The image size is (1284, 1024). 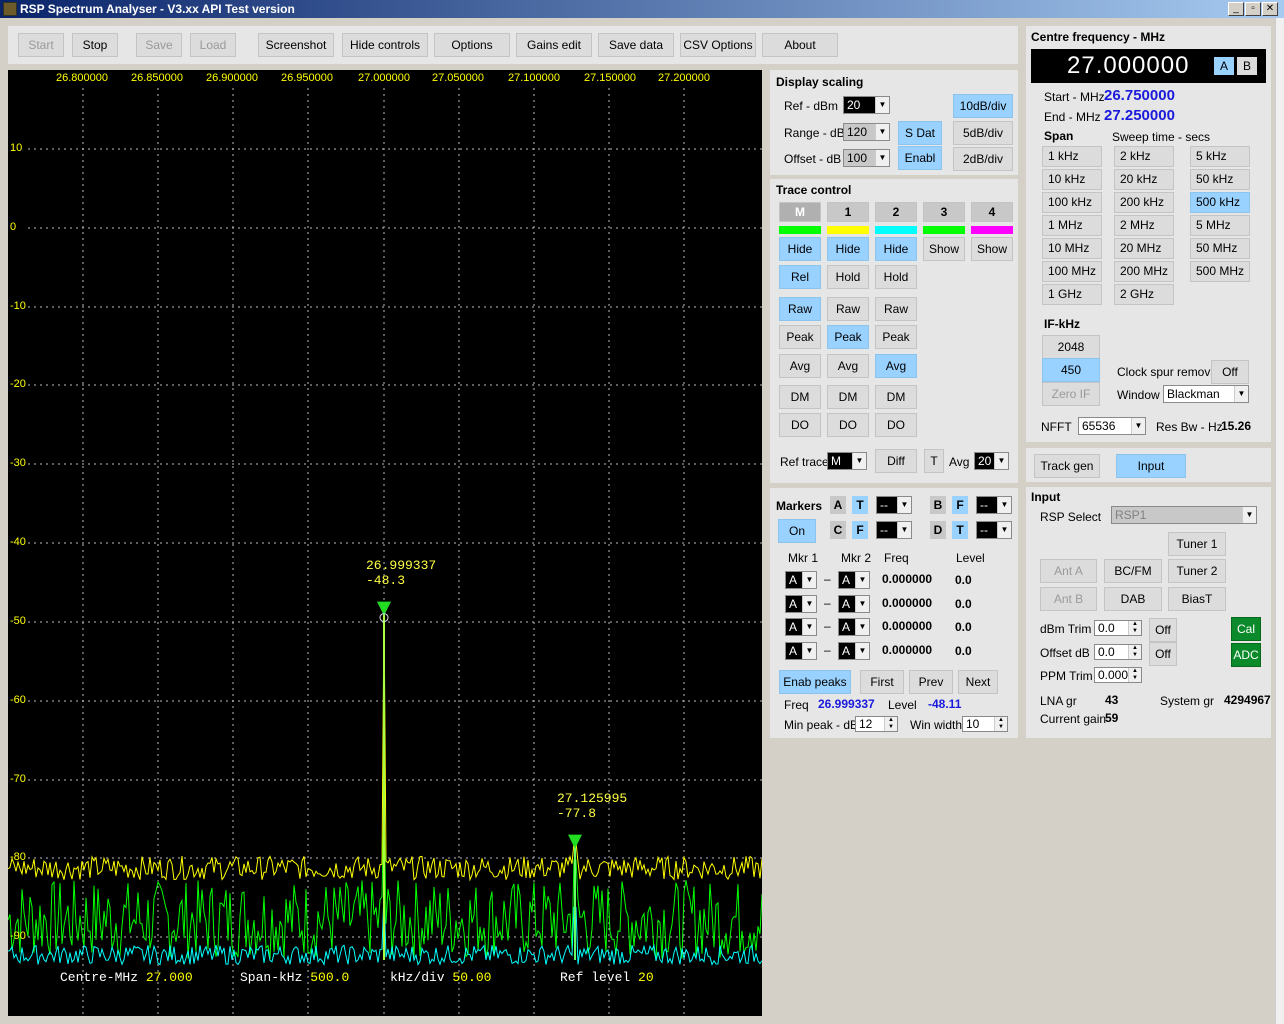 I want to click on trace-header-1: 1, so click(x=848, y=212).